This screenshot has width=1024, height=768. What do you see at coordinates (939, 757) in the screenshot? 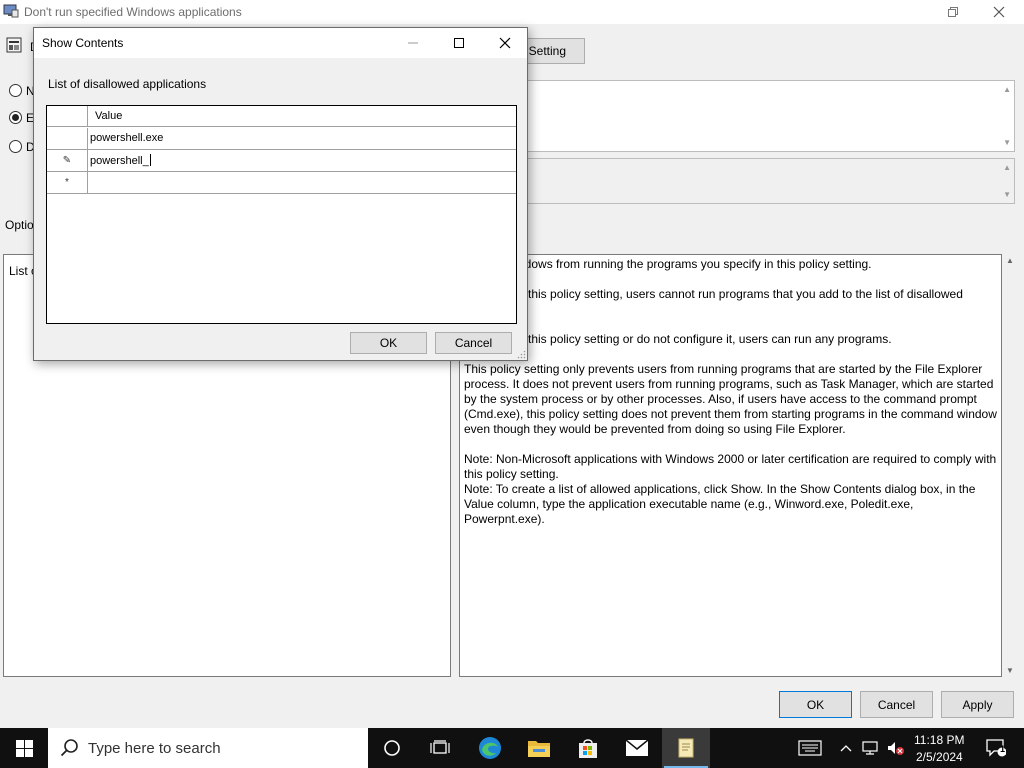
I see `clock-date: 2/5/2024` at bounding box center [939, 757].